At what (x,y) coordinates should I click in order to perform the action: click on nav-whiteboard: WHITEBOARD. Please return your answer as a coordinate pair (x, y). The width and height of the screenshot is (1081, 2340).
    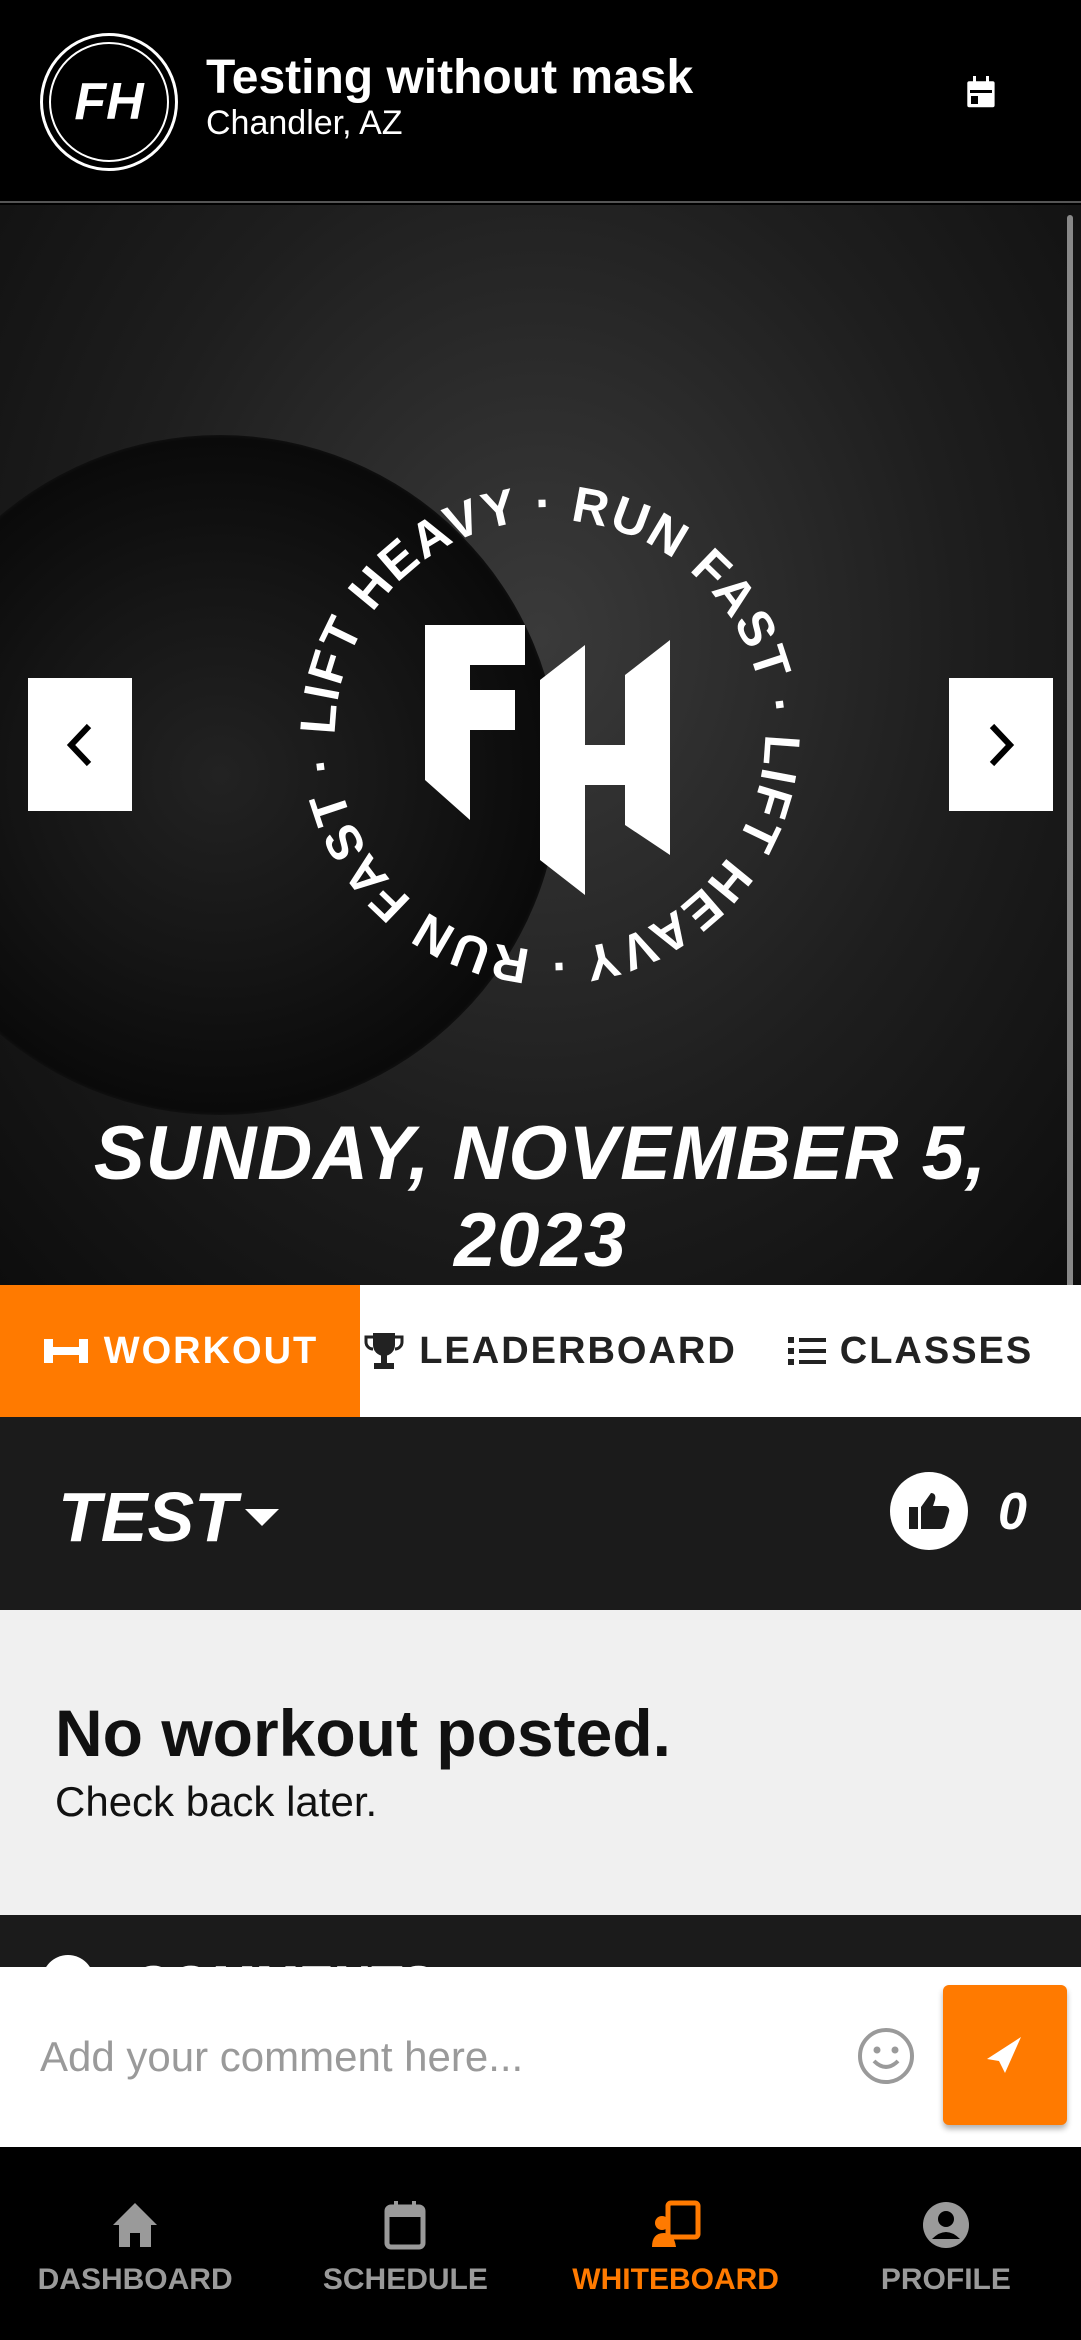
    Looking at the image, I should click on (676, 2243).